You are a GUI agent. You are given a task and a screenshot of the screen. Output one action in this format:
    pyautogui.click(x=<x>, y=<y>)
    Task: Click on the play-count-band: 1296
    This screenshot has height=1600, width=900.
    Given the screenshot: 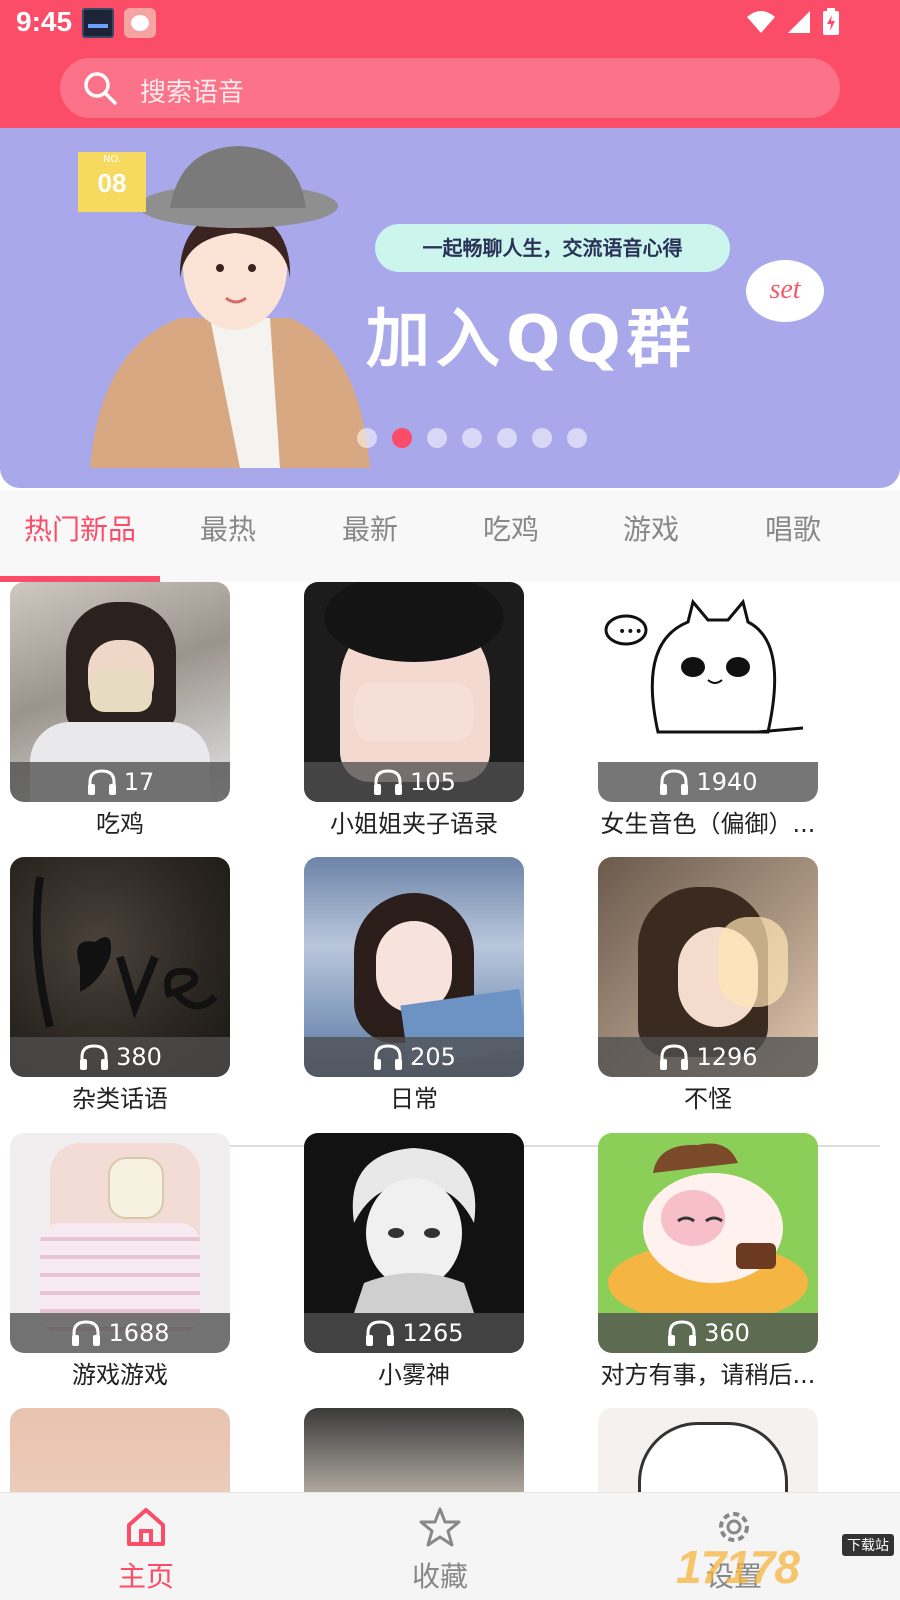 What is the action you would take?
    pyautogui.click(x=708, y=1057)
    